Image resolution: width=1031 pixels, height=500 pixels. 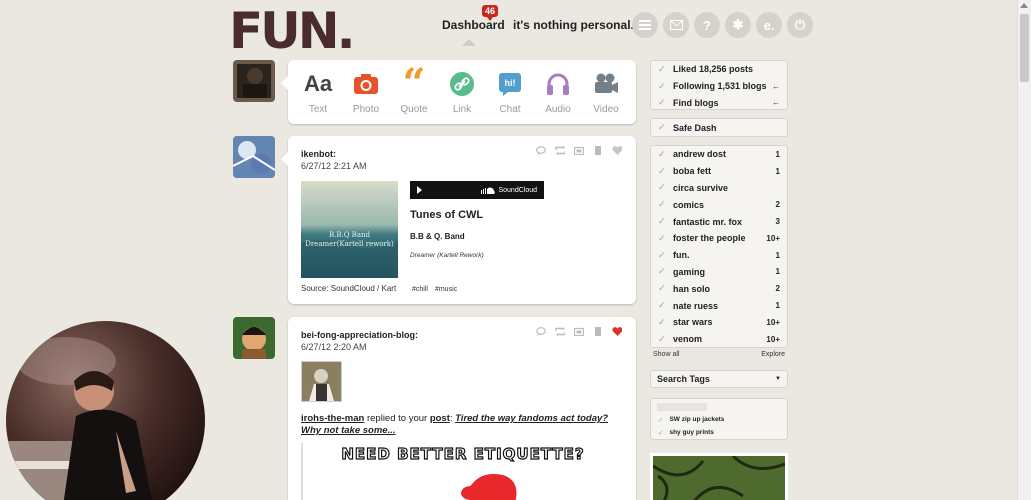 What do you see at coordinates (334, 166) in the screenshot?
I see `post-timestamp: 6/27/12 2:21 AM` at bounding box center [334, 166].